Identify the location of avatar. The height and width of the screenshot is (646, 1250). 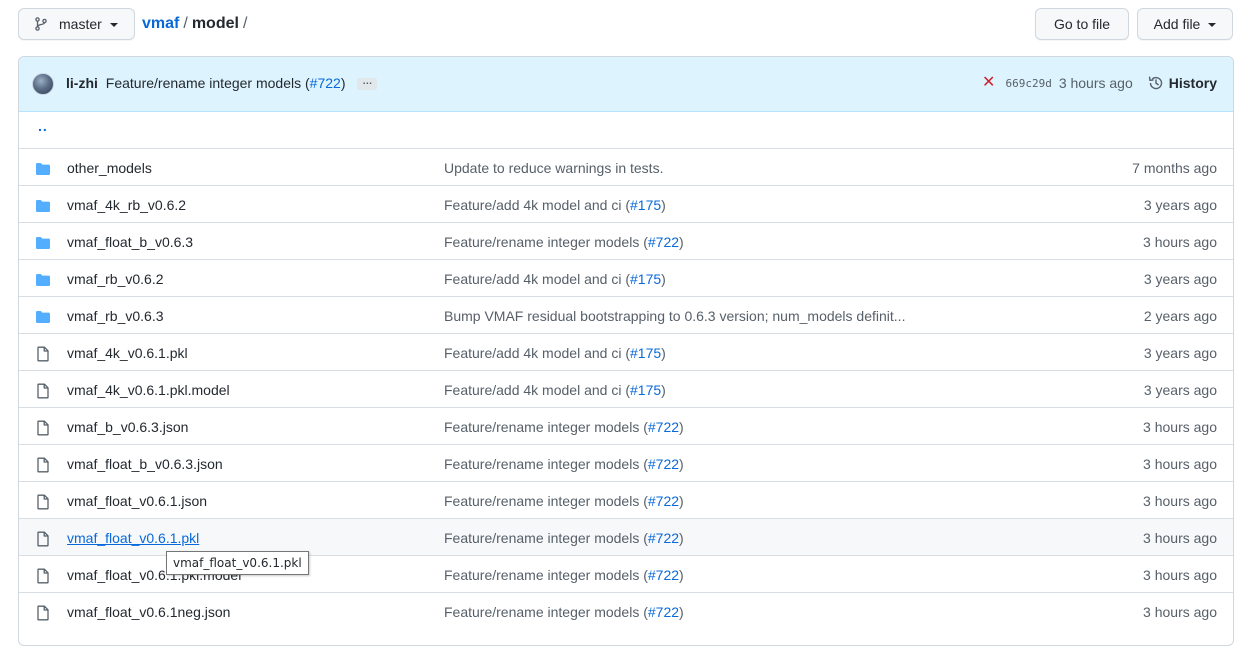
(43, 84).